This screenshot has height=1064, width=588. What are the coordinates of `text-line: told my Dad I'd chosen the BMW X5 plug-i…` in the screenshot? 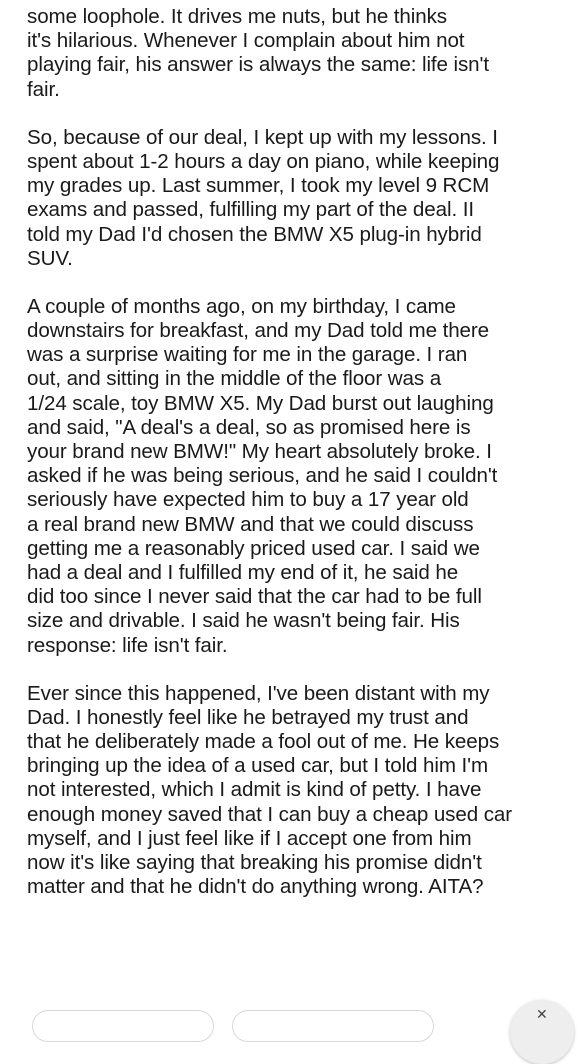 It's located at (254, 234).